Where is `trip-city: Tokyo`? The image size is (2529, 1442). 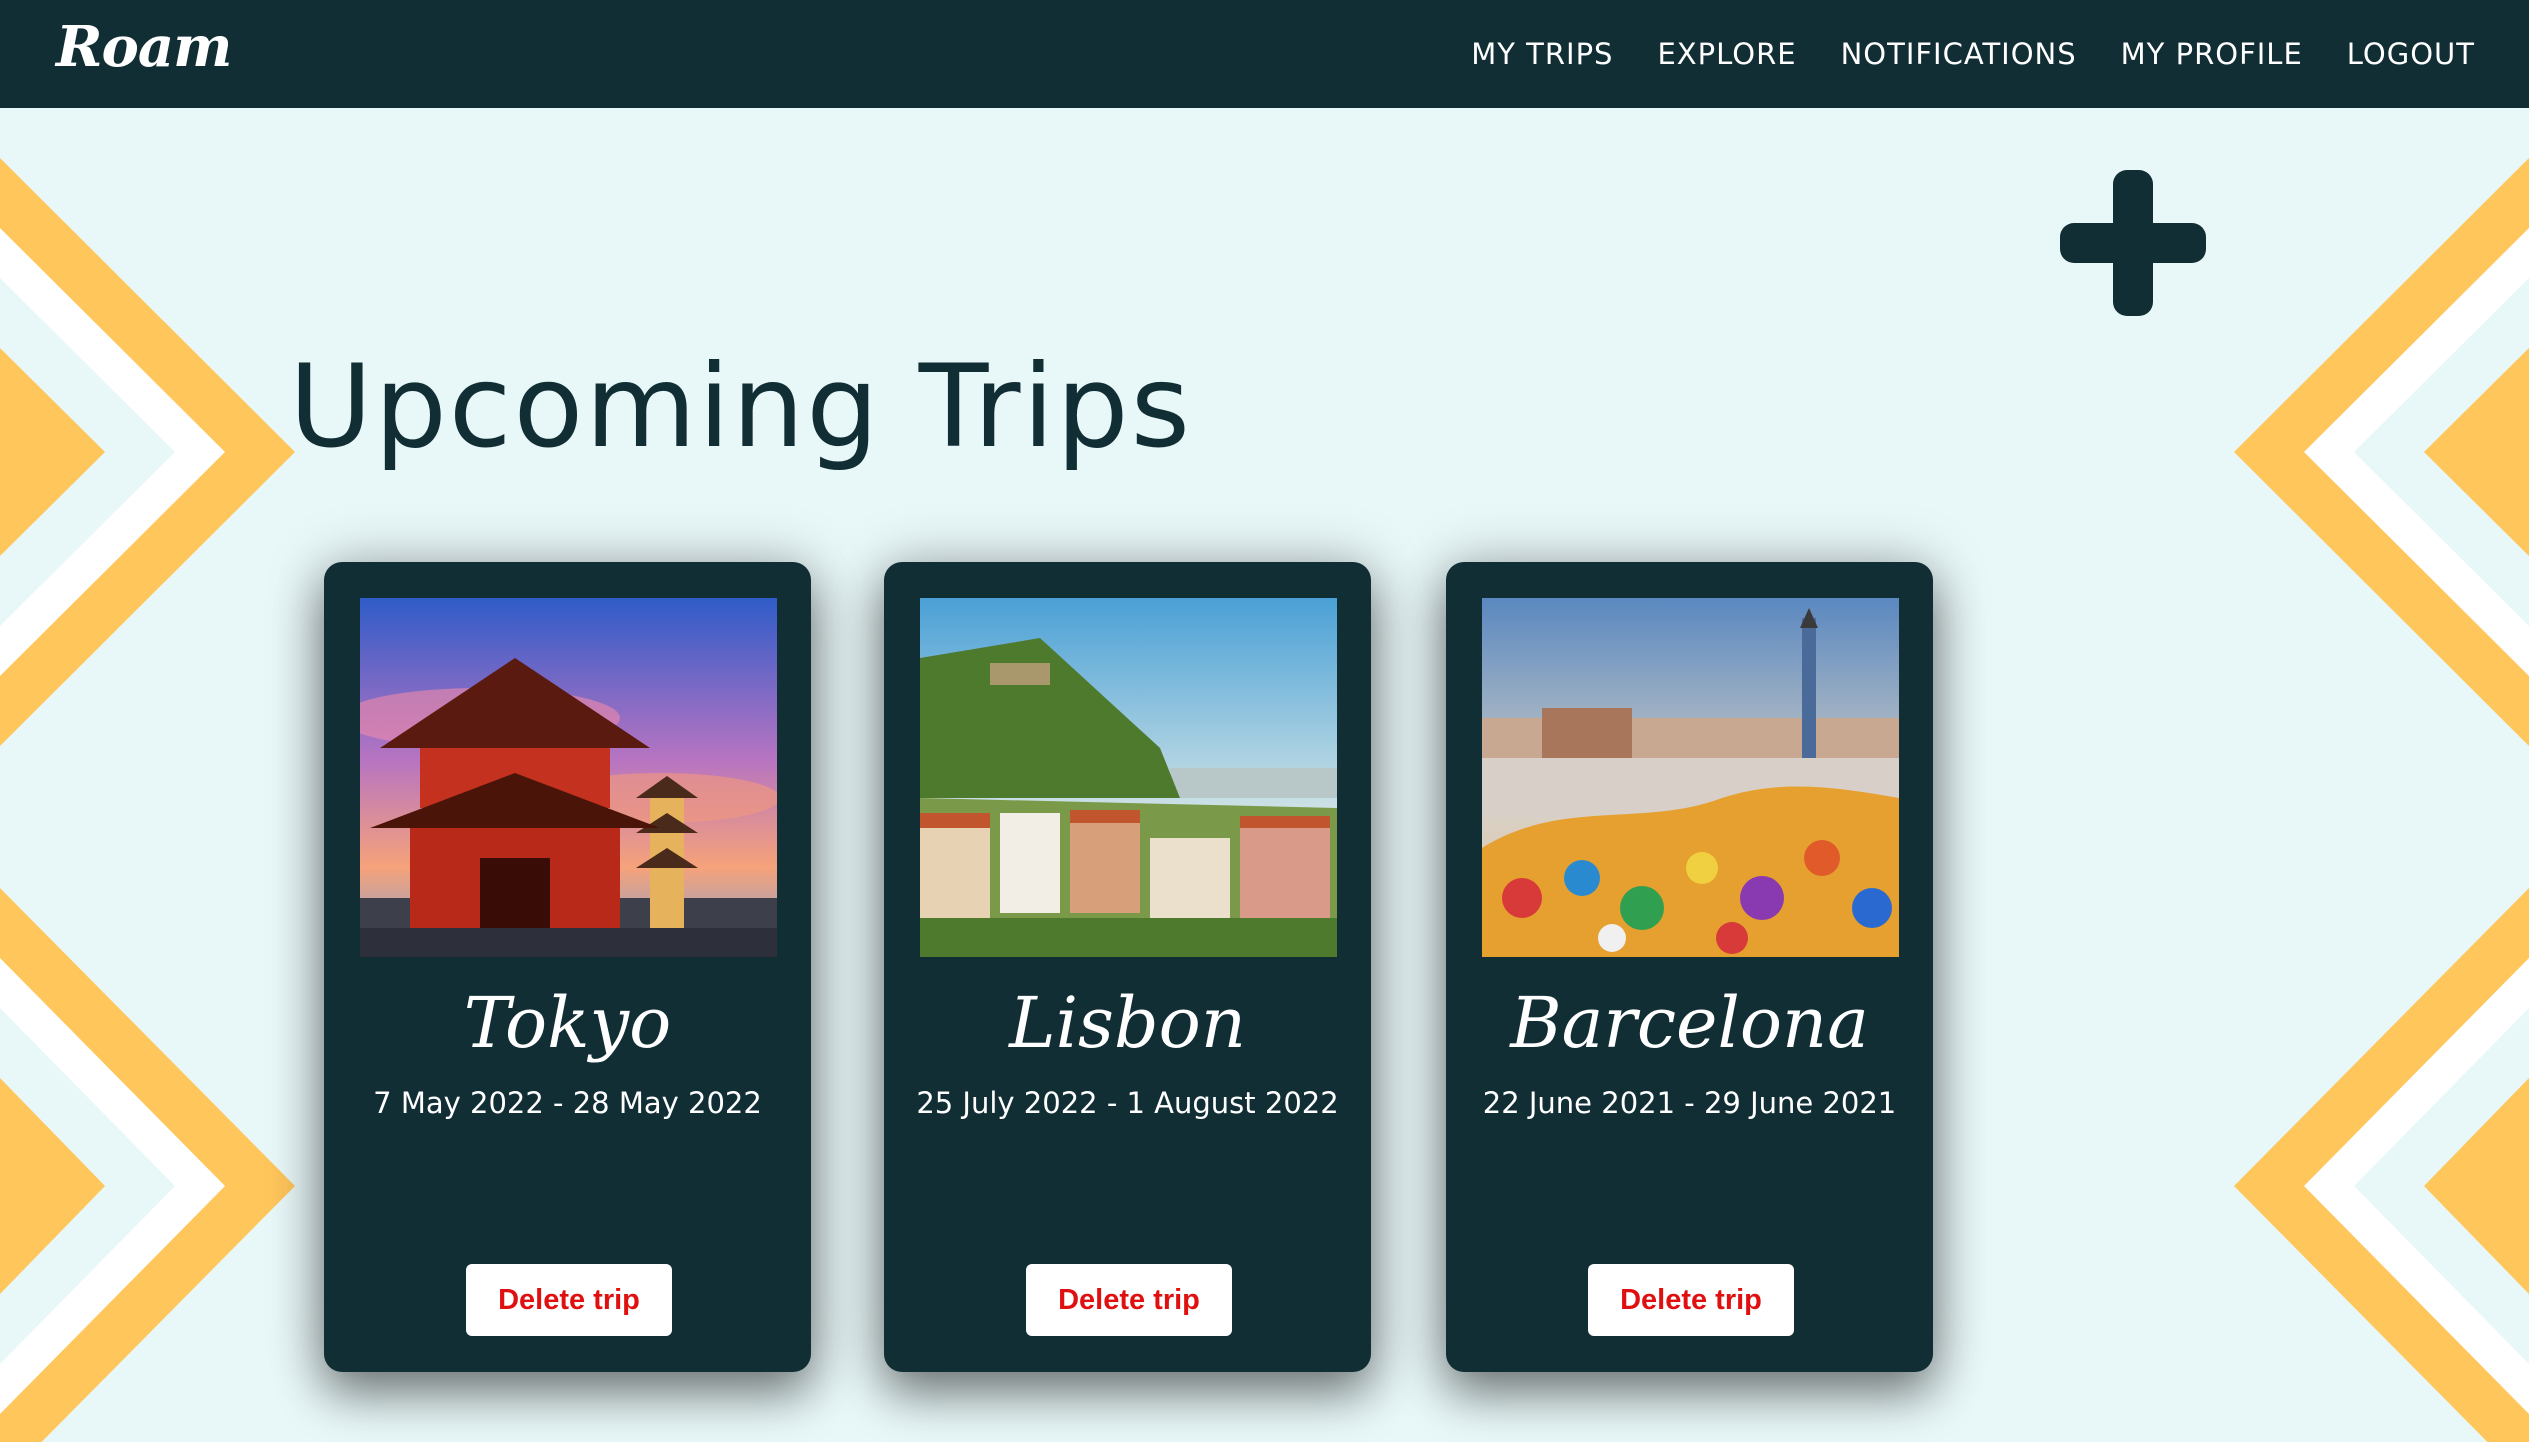 trip-city: Tokyo is located at coordinates (567, 1023).